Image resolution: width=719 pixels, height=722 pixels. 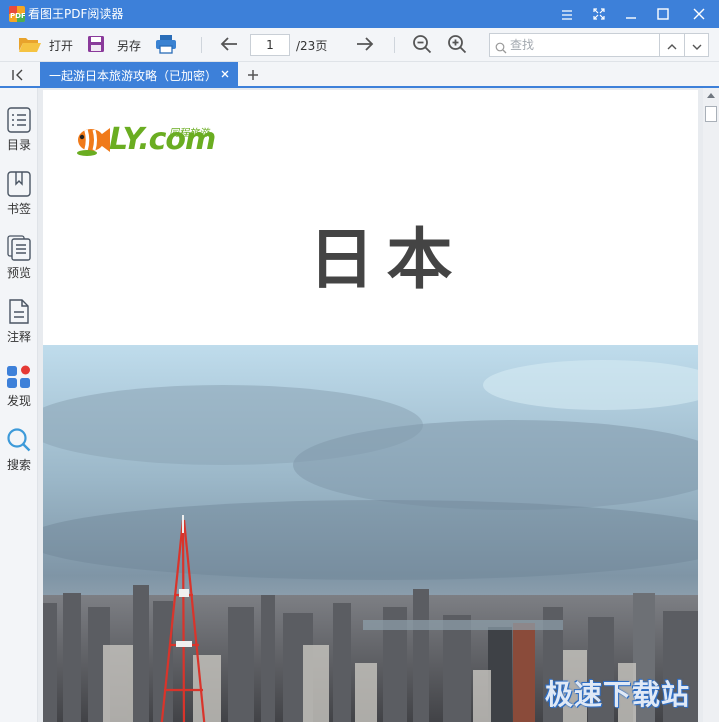 I want to click on sidebar-item-label: 发现, so click(x=18, y=401).